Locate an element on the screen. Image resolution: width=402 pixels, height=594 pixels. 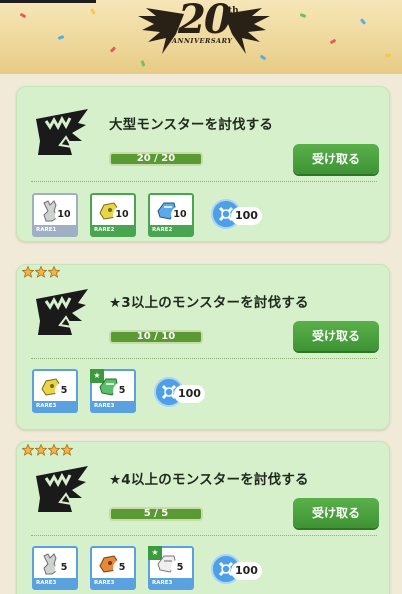
anniversary-logo: 20 th ANNIVERSARY is located at coordinates (204, 35).